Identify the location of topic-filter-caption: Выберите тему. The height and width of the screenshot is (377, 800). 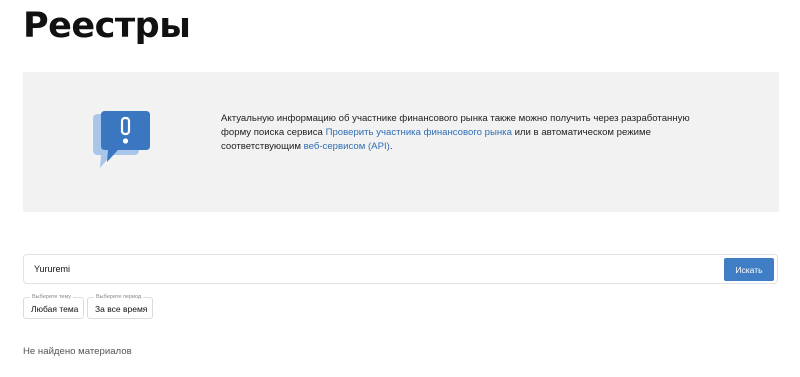
(52, 297).